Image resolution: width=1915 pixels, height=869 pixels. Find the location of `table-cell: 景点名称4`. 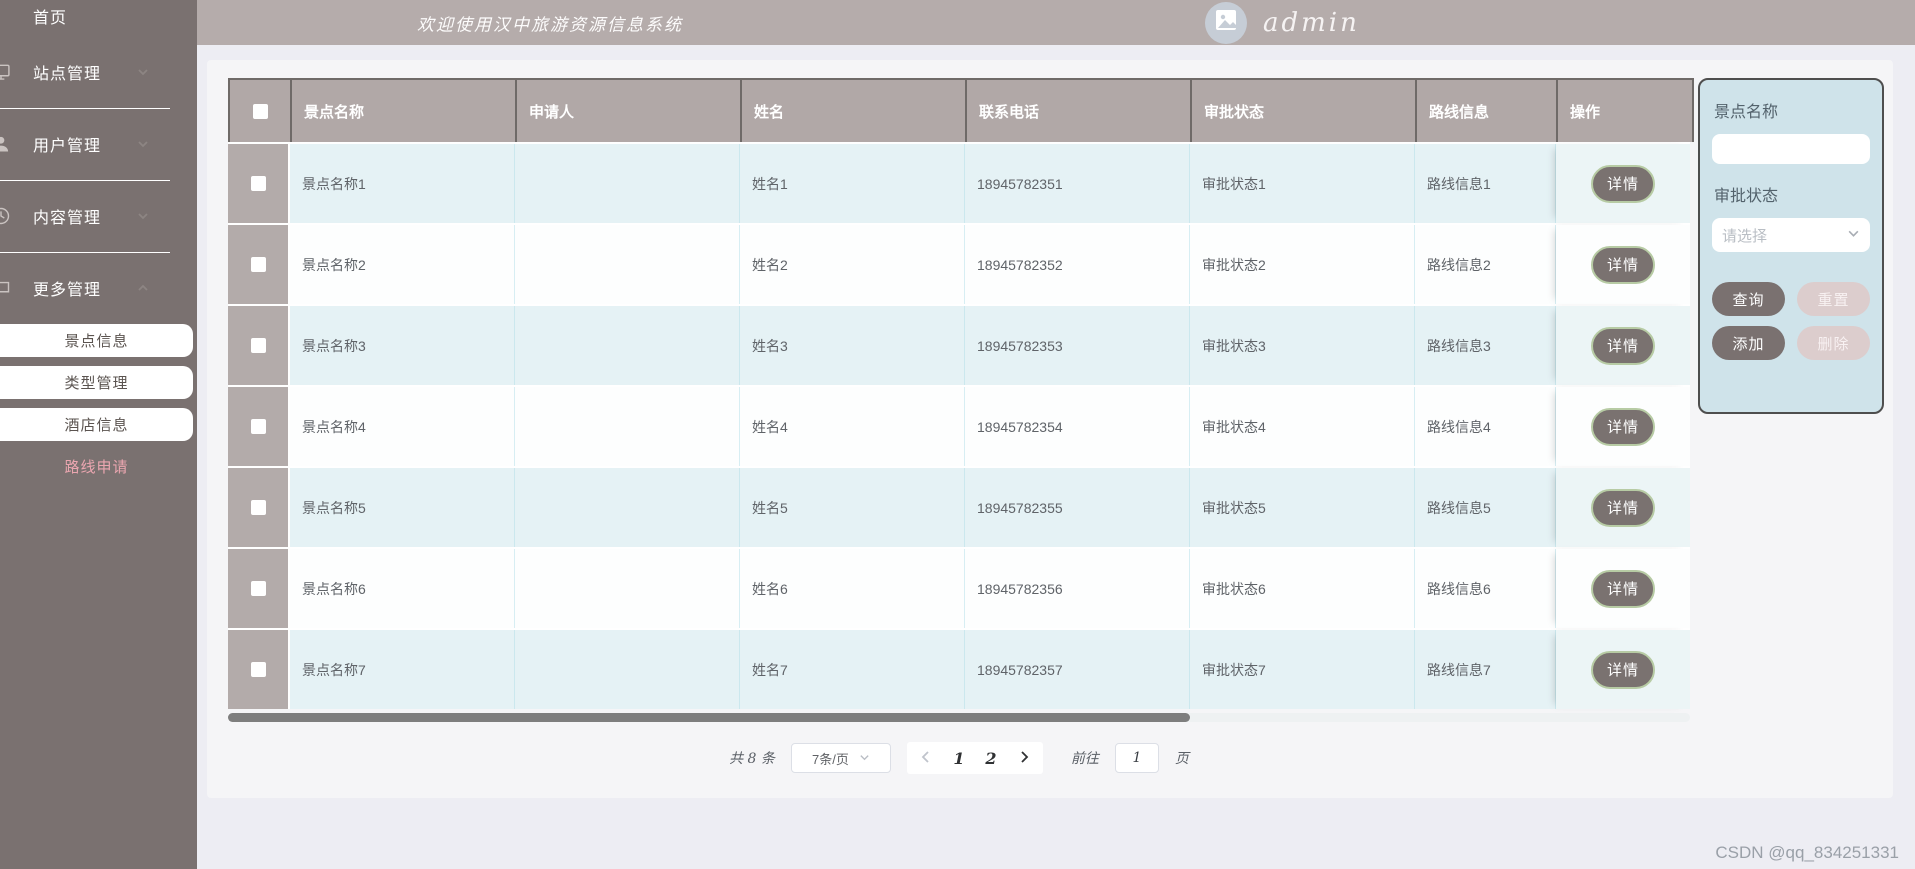

table-cell: 景点名称4 is located at coordinates (402, 426).